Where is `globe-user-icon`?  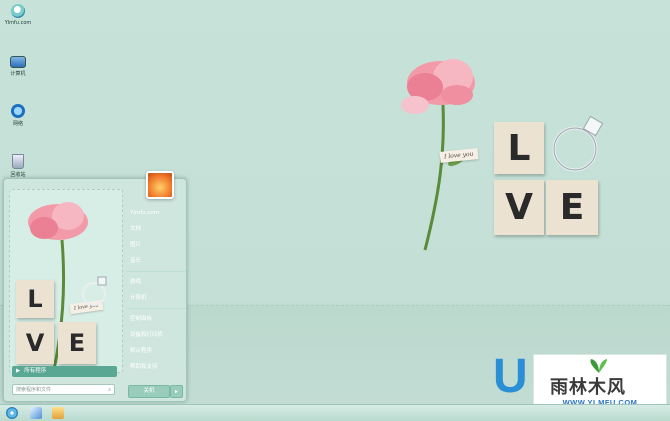 globe-user-icon is located at coordinates (18, 11).